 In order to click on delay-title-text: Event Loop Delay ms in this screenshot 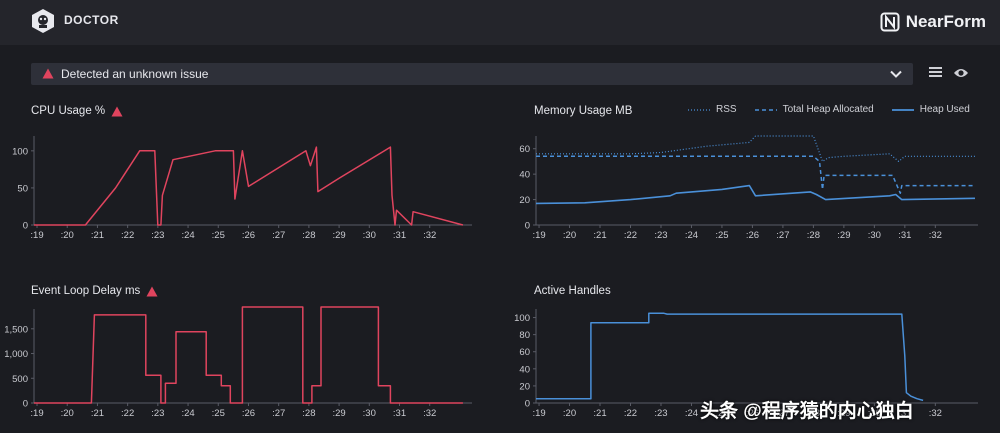, I will do `click(86, 291)`.